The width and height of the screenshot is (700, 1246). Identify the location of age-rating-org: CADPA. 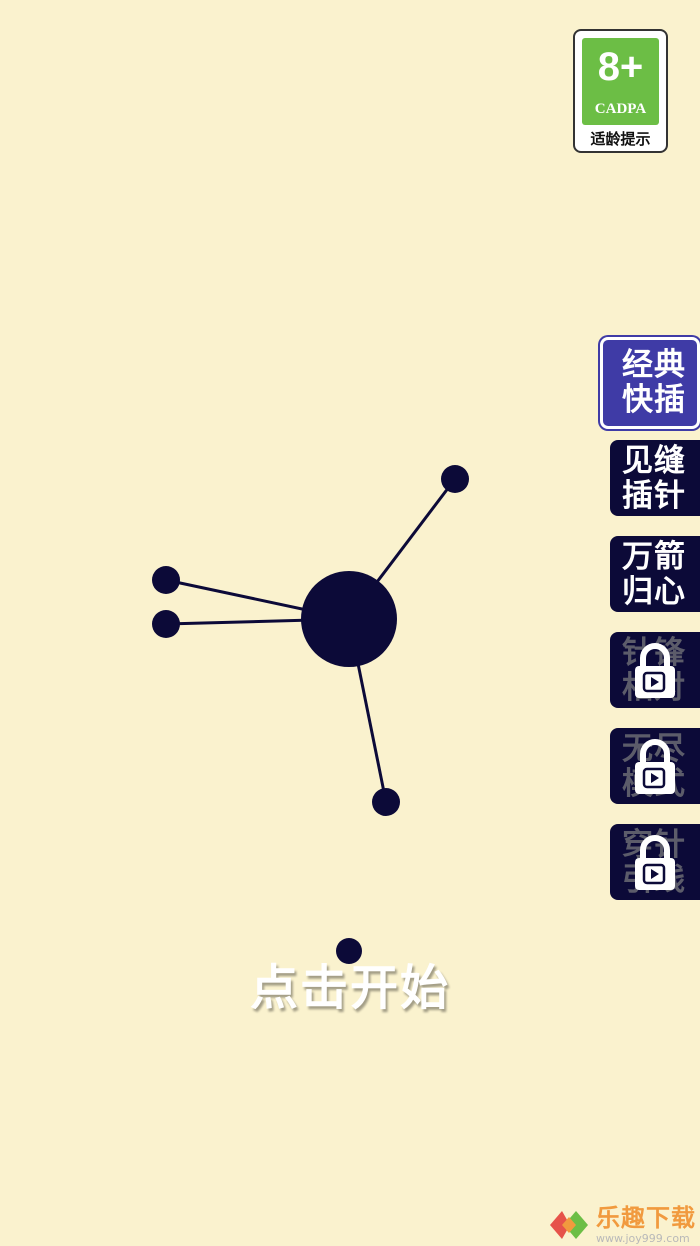
(620, 109).